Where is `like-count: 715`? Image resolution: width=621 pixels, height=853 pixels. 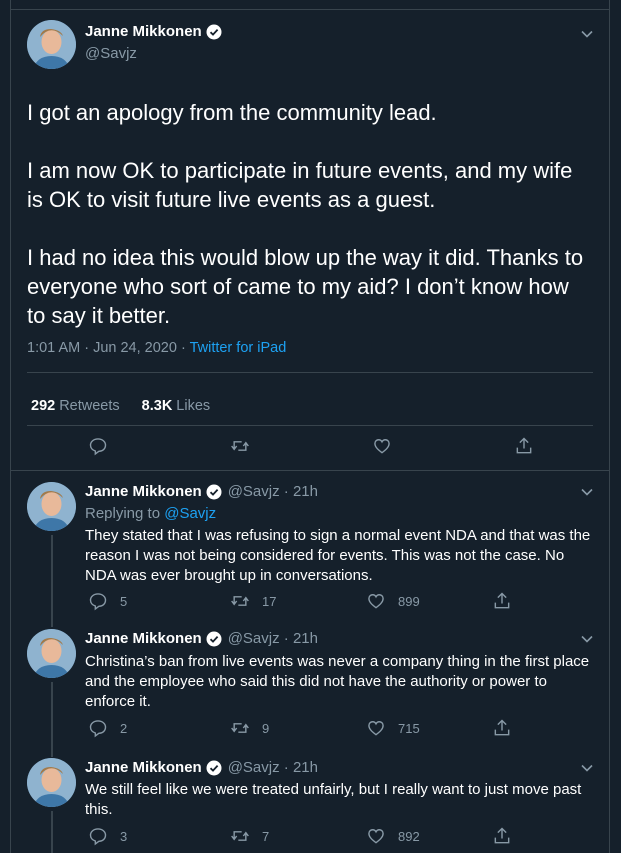
like-count: 715 is located at coordinates (409, 728).